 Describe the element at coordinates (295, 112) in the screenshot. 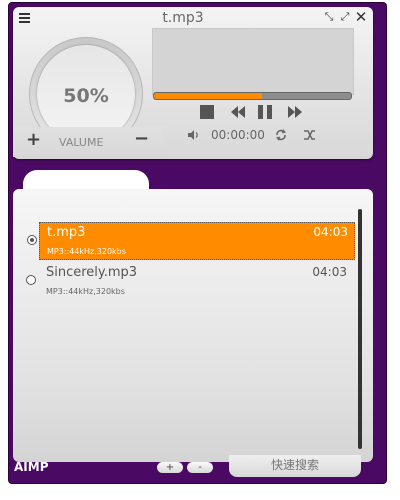

I see `forward-icon` at that location.